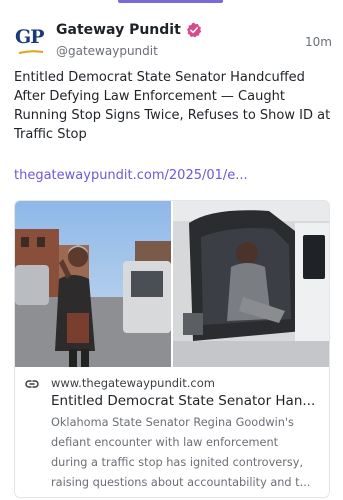 Image resolution: width=343 pixels, height=500 pixels. What do you see at coordinates (172, 422) in the screenshot?
I see `card-description-line: Oklahoma State Senator Regina Goodwin's` at bounding box center [172, 422].